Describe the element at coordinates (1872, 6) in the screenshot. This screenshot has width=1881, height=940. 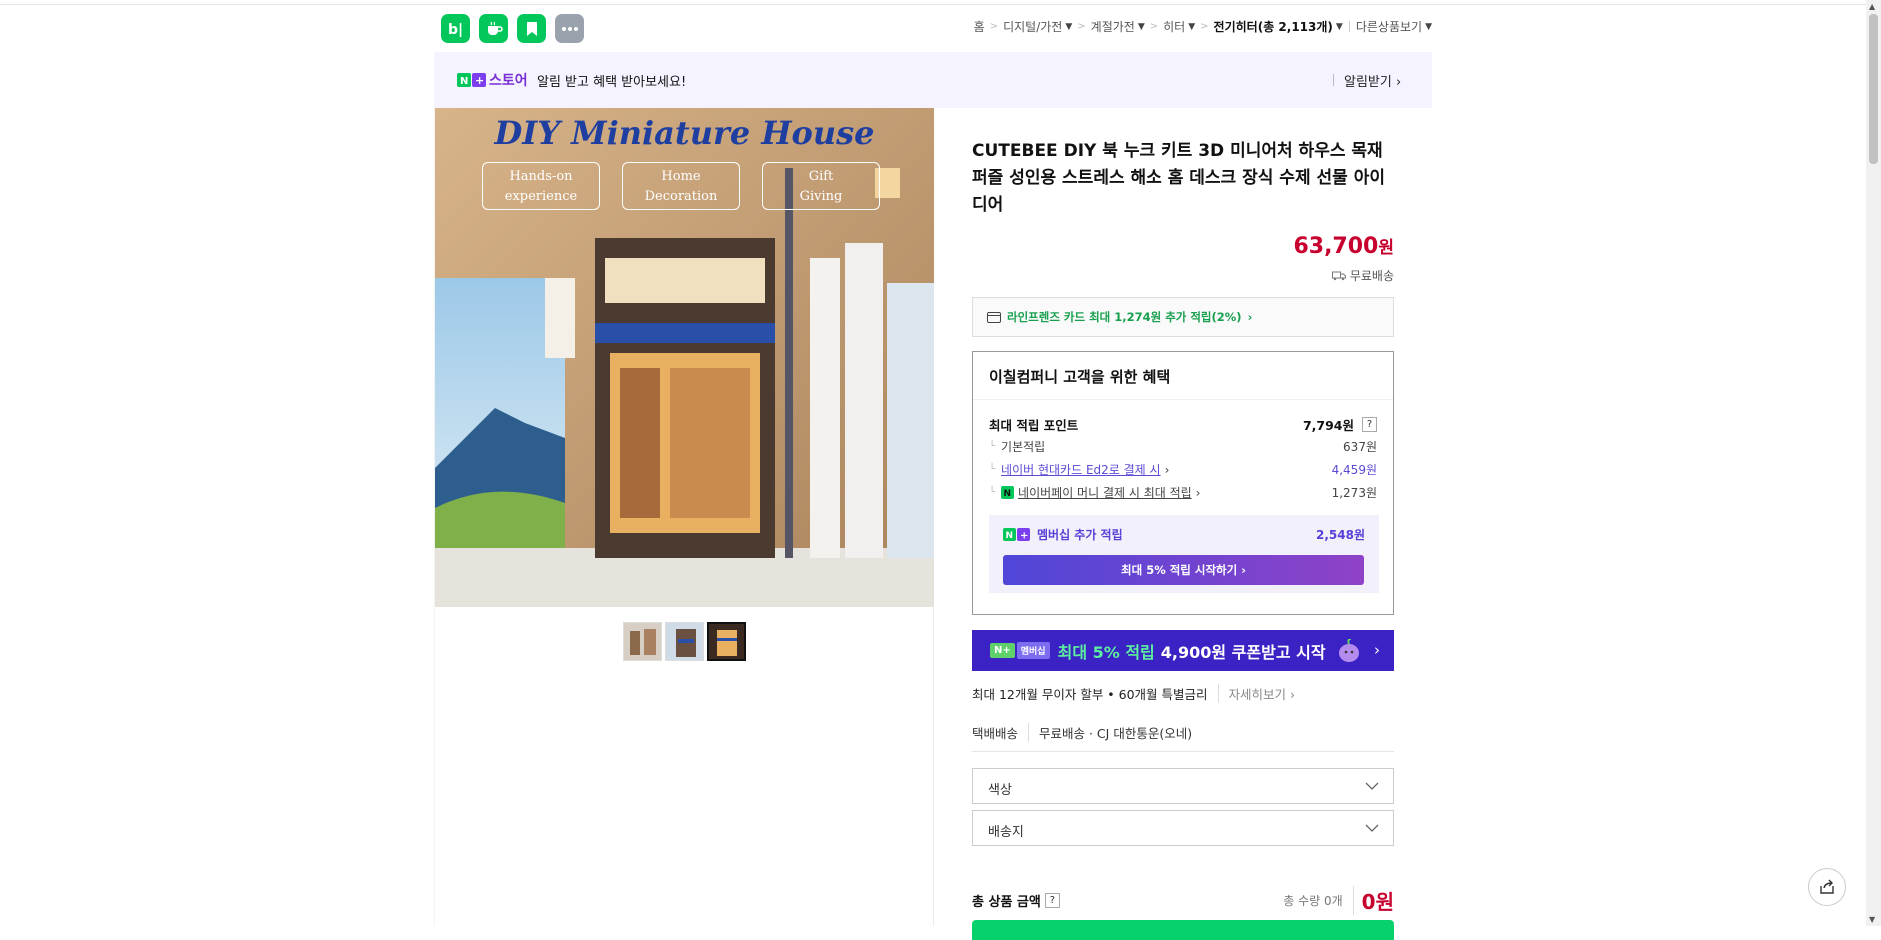
I see `scroll-up-icon: ▲` at that location.